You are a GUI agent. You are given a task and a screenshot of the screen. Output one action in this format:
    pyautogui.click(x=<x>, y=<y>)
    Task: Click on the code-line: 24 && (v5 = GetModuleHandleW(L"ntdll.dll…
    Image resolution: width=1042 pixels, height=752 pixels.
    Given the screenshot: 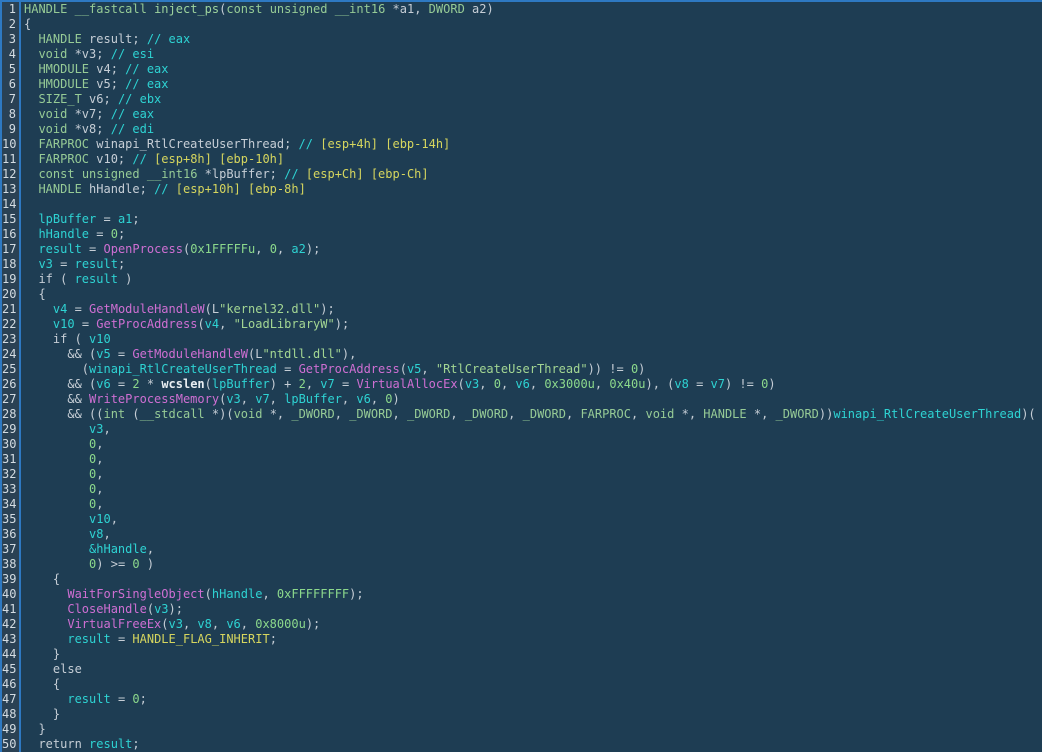 What is the action you would take?
    pyautogui.click(x=522, y=354)
    